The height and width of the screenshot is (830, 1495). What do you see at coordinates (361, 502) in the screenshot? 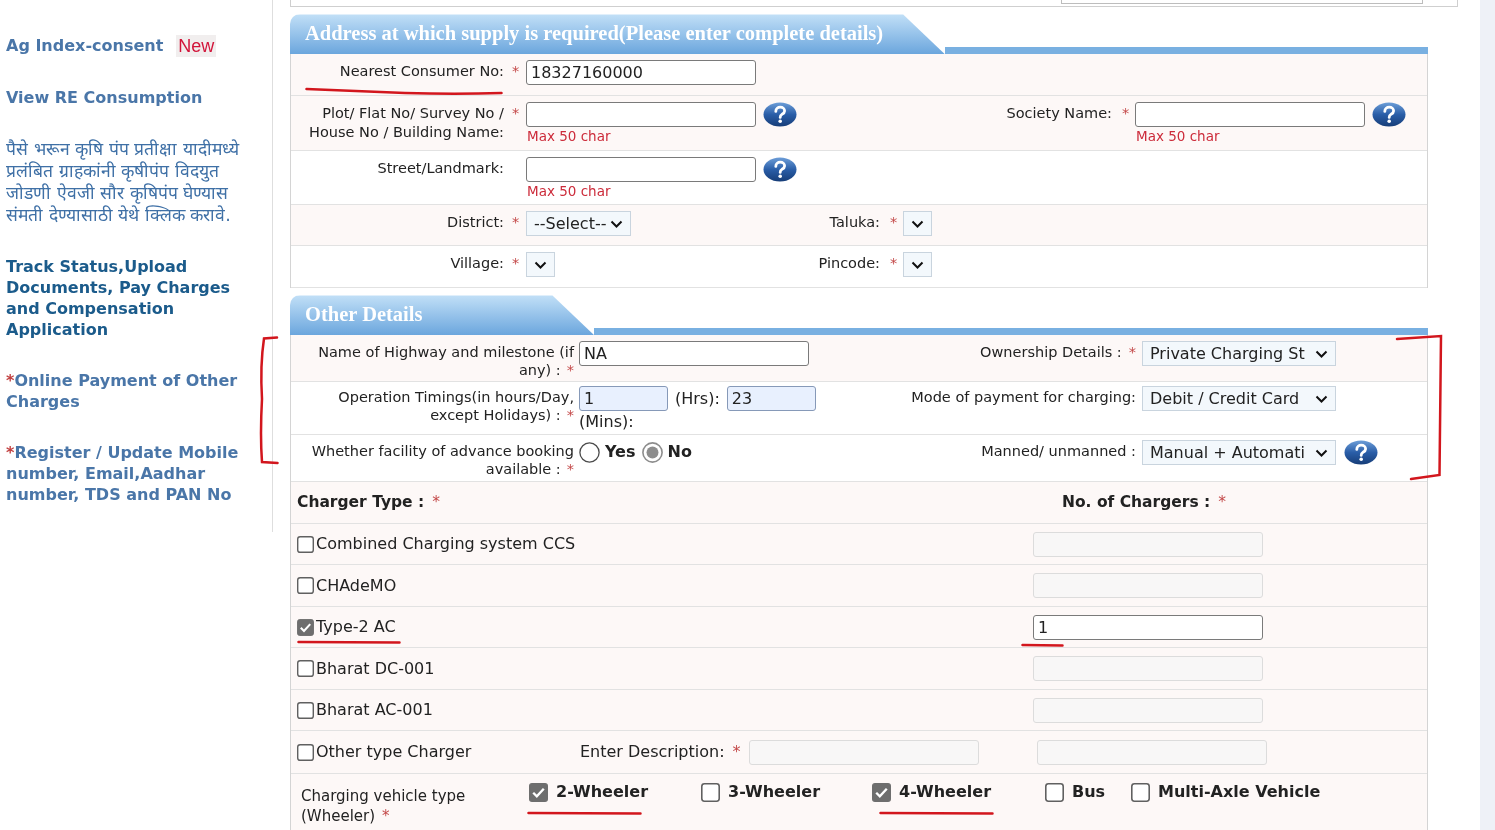
I see `column-header: Charger Type :` at bounding box center [361, 502].